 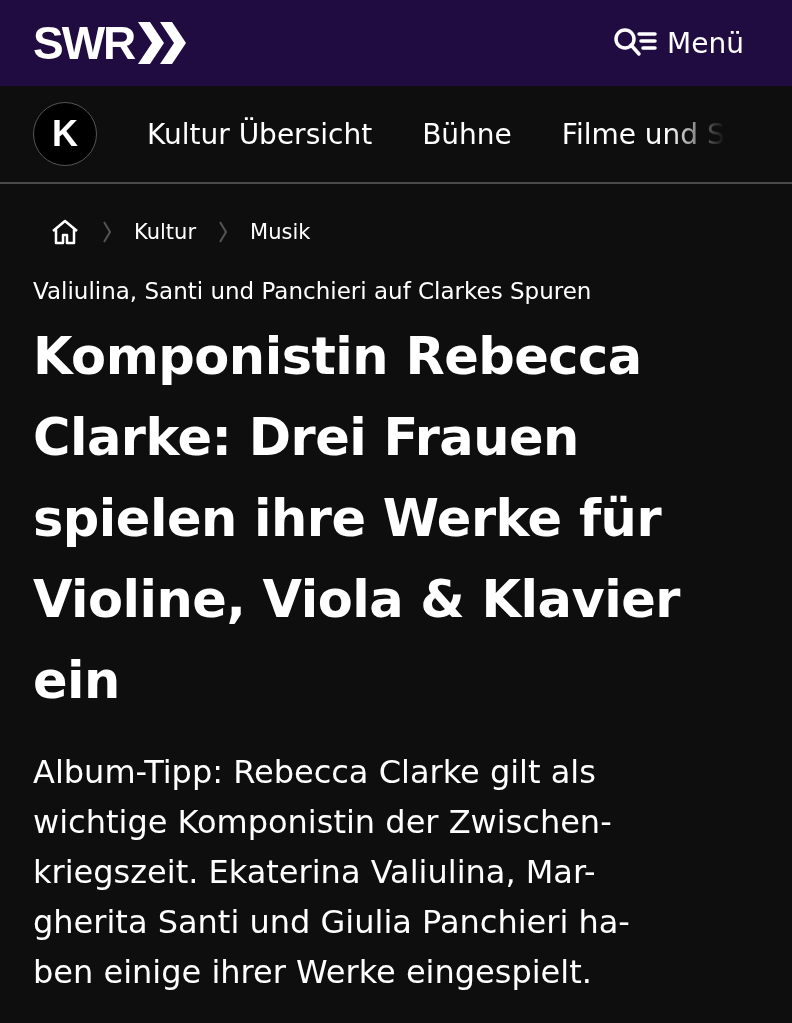 What do you see at coordinates (163, 43) in the screenshot?
I see `double-chevron-icon` at bounding box center [163, 43].